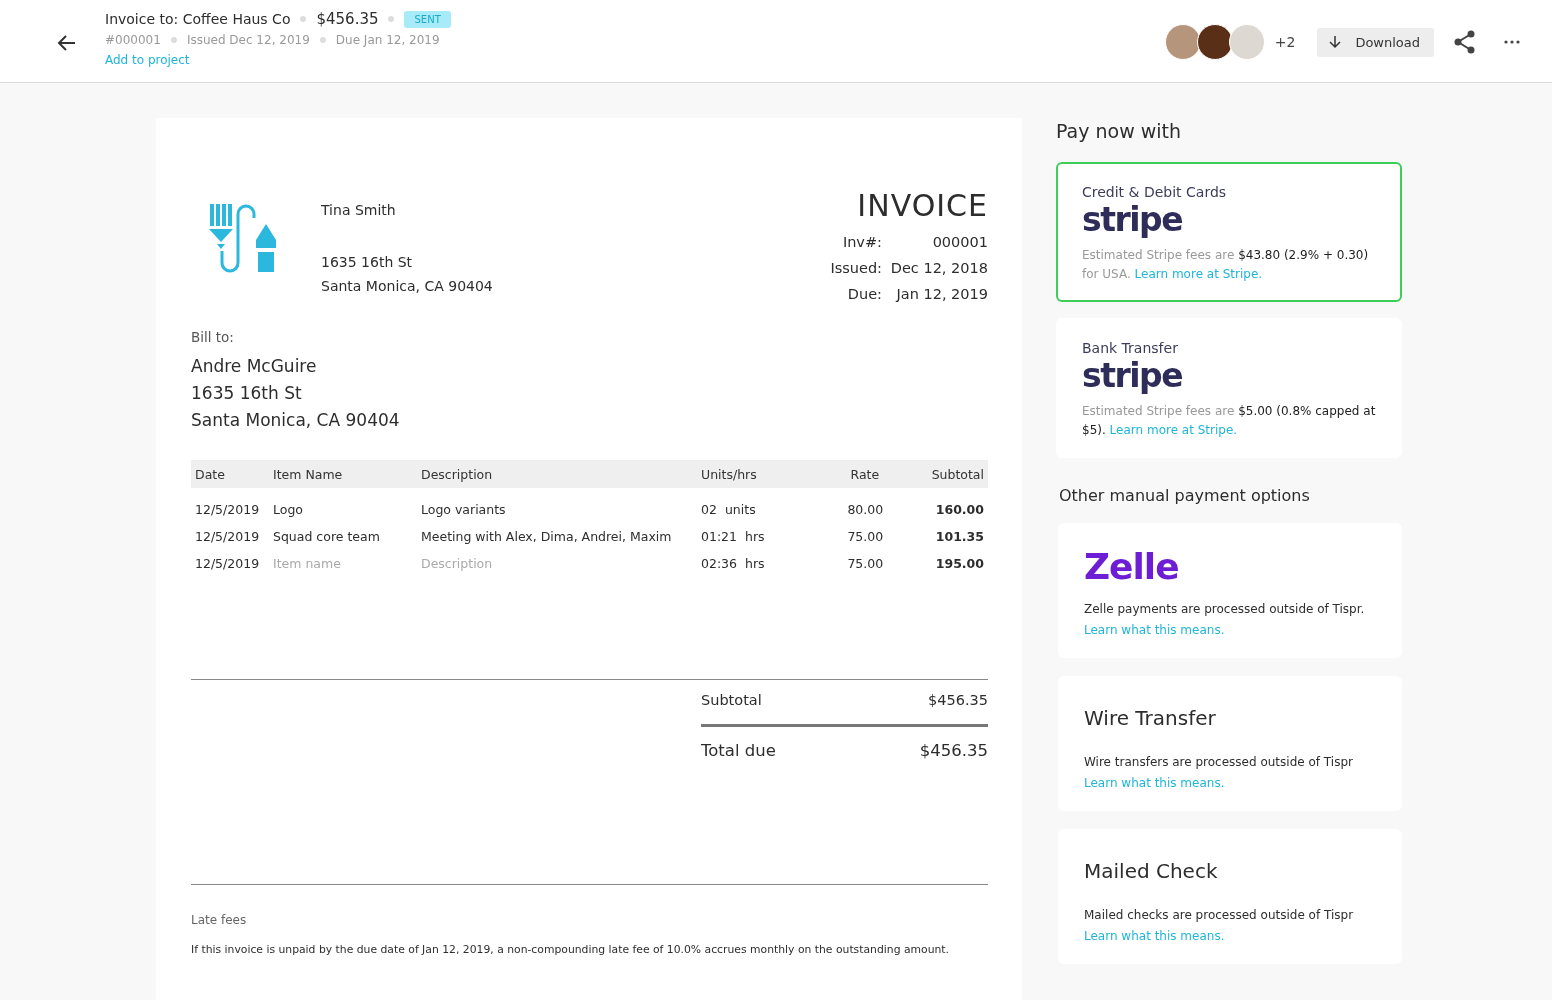  I want to click on late-fees-text: If this invoice is unpaid by the due date of Jan 12, 2019, a non-compounding late fee of 10.0% accrues monthly on the outstanding amount., so click(570, 949).